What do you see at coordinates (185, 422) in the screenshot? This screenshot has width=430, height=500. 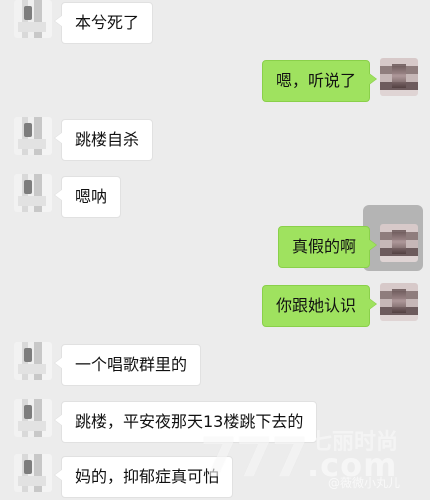 I see `message-bubble-incoming: 跳楼，平安夜那天13楼跳下去的` at bounding box center [185, 422].